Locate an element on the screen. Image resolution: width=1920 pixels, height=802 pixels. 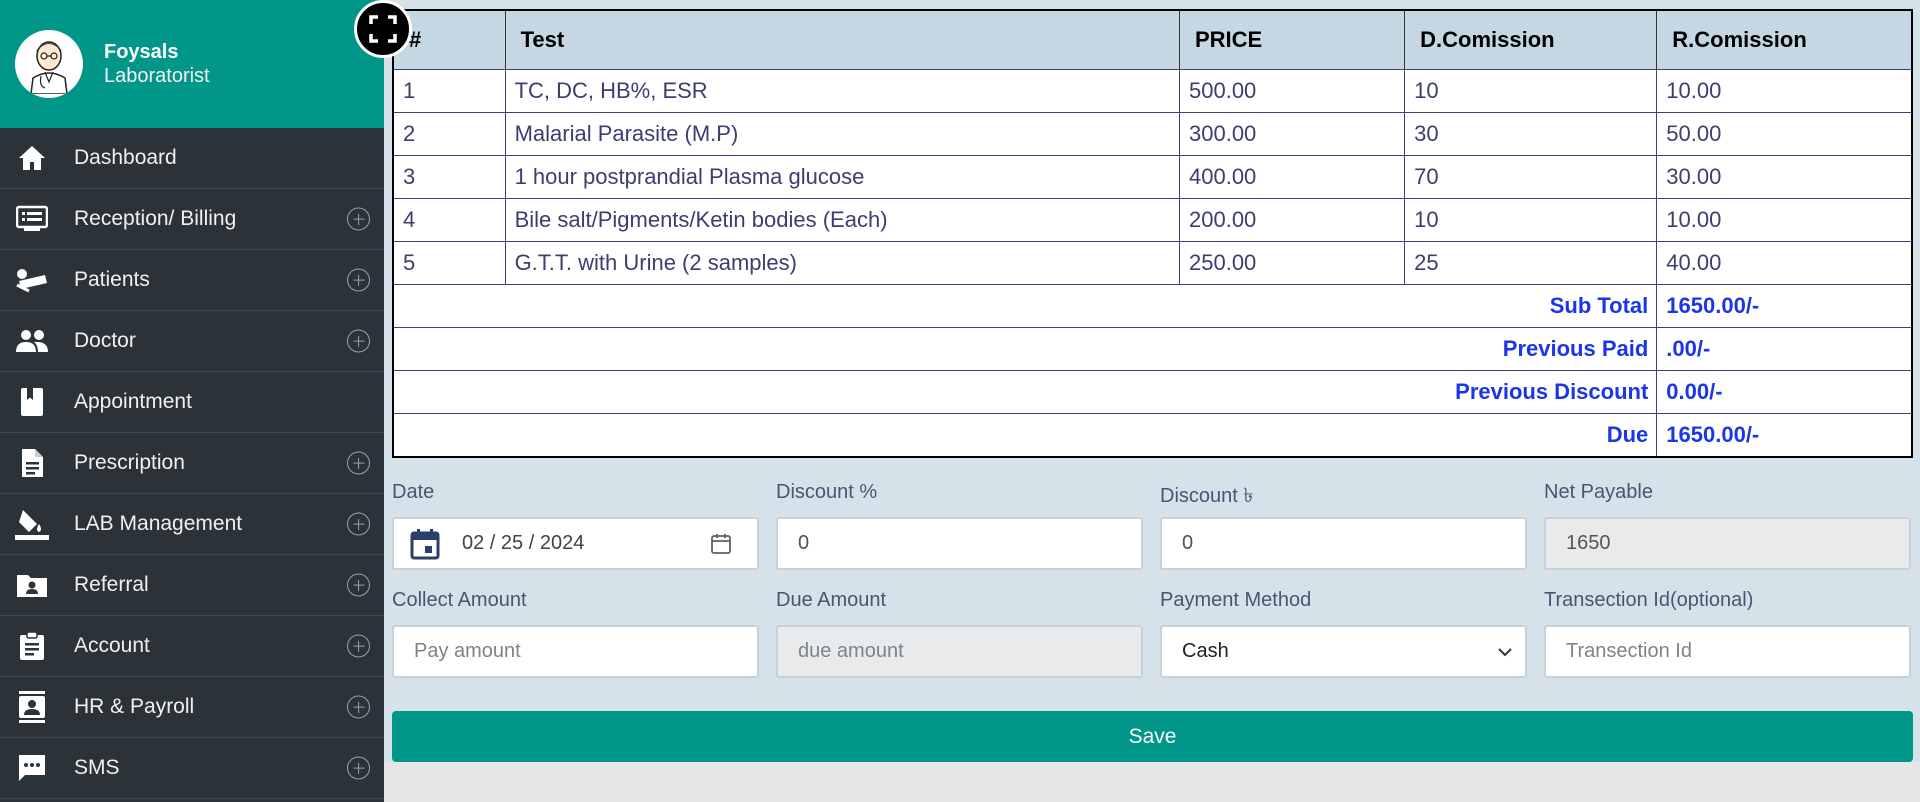
summary-row-previous-discount: Previous Discount 0.00/- is located at coordinates (1152, 391).